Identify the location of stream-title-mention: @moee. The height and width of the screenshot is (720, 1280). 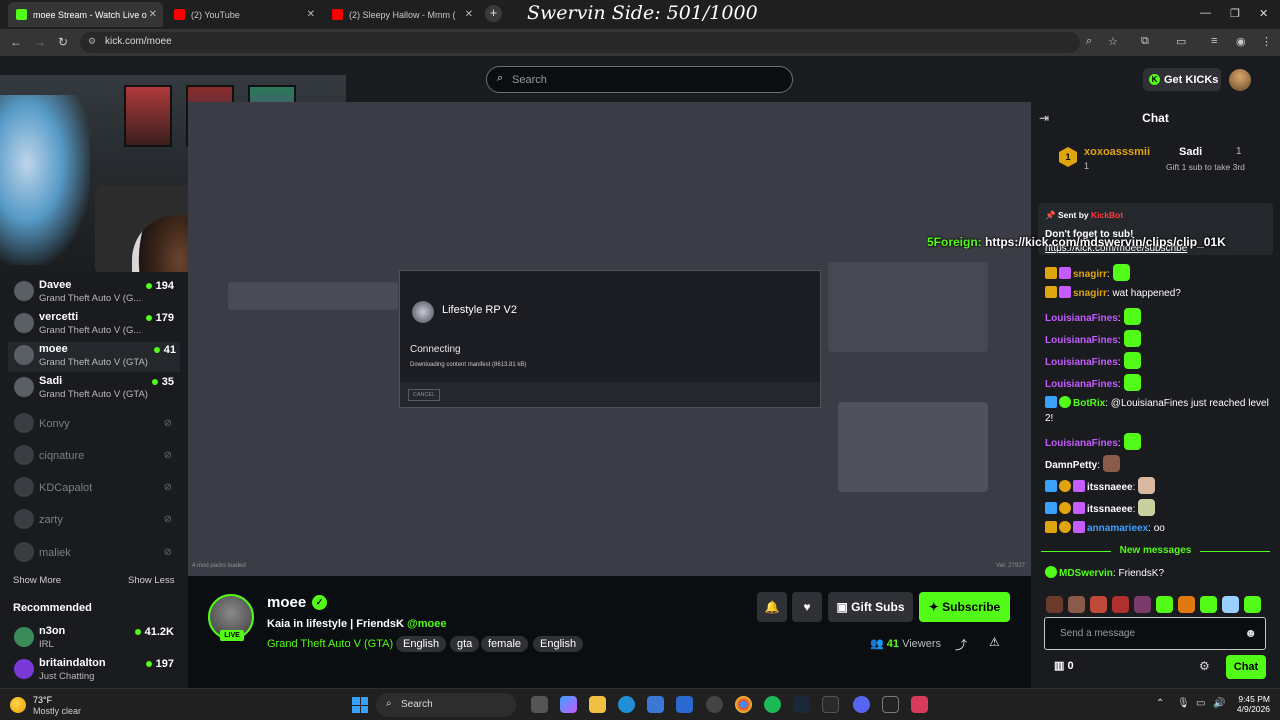
(426, 624).